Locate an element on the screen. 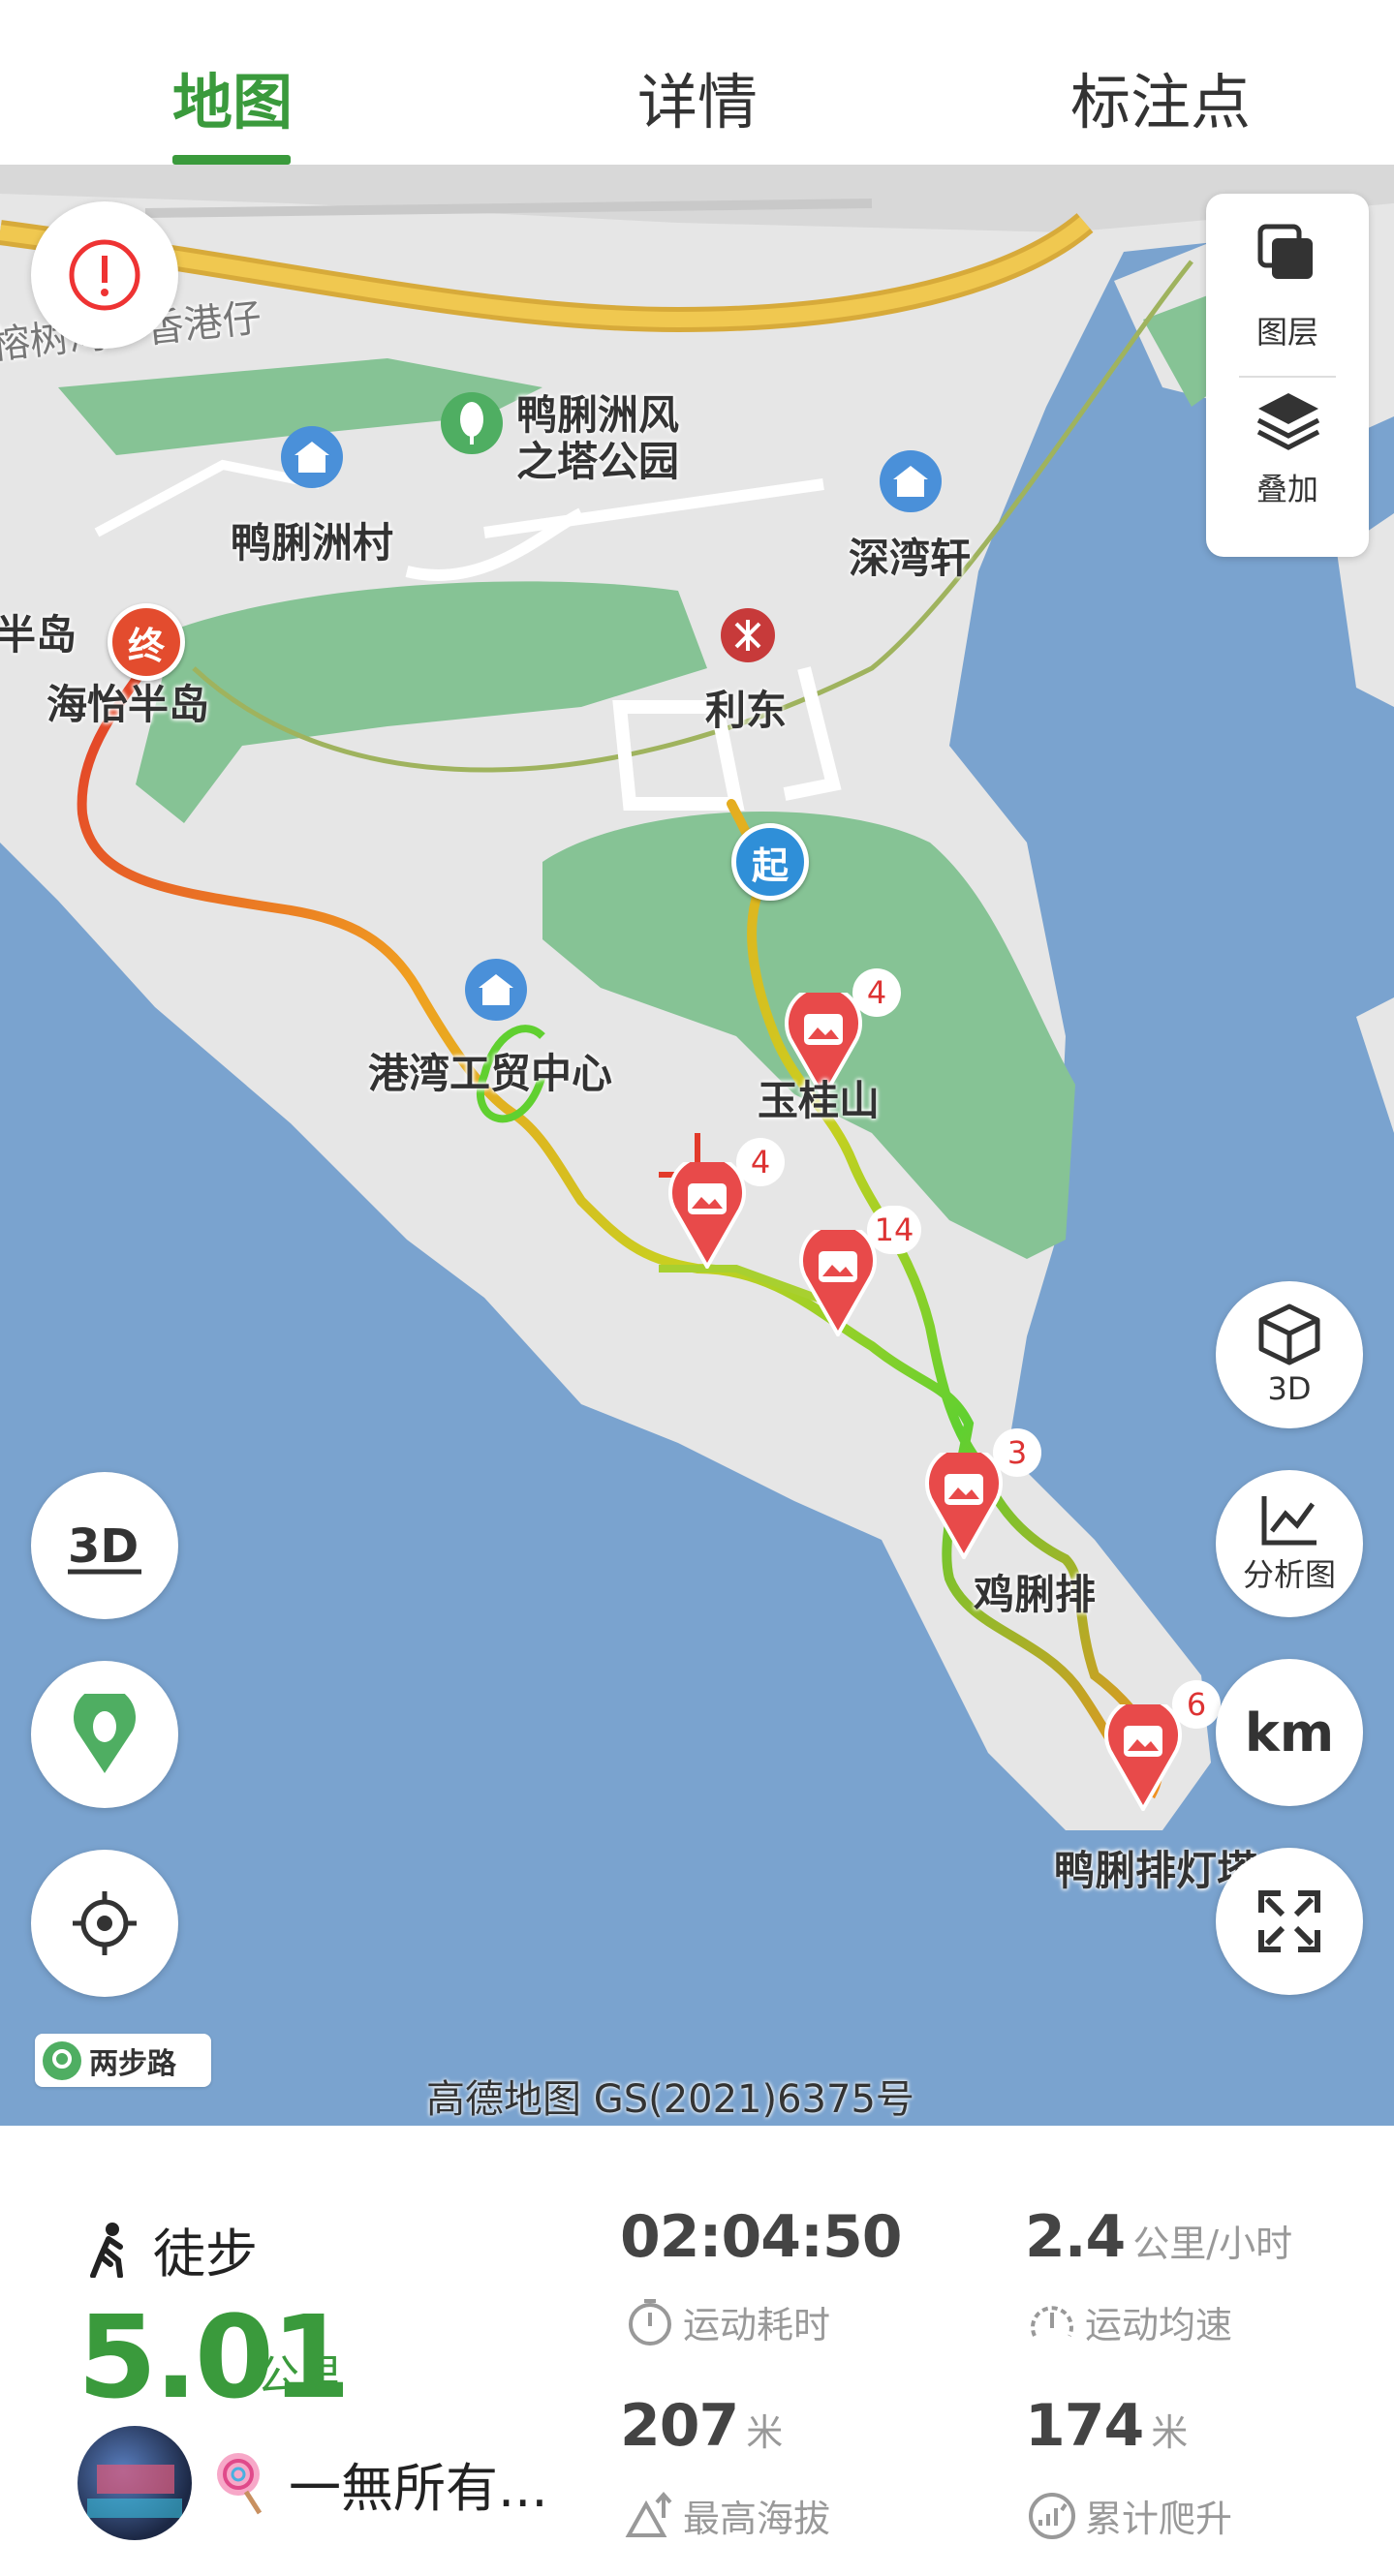 The height and width of the screenshot is (2576, 1394). brand-name: 两步路 is located at coordinates (132, 2063).